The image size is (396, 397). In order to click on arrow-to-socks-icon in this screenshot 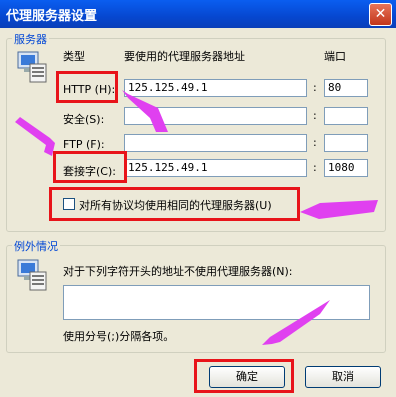, I will do `click(35, 136)`.